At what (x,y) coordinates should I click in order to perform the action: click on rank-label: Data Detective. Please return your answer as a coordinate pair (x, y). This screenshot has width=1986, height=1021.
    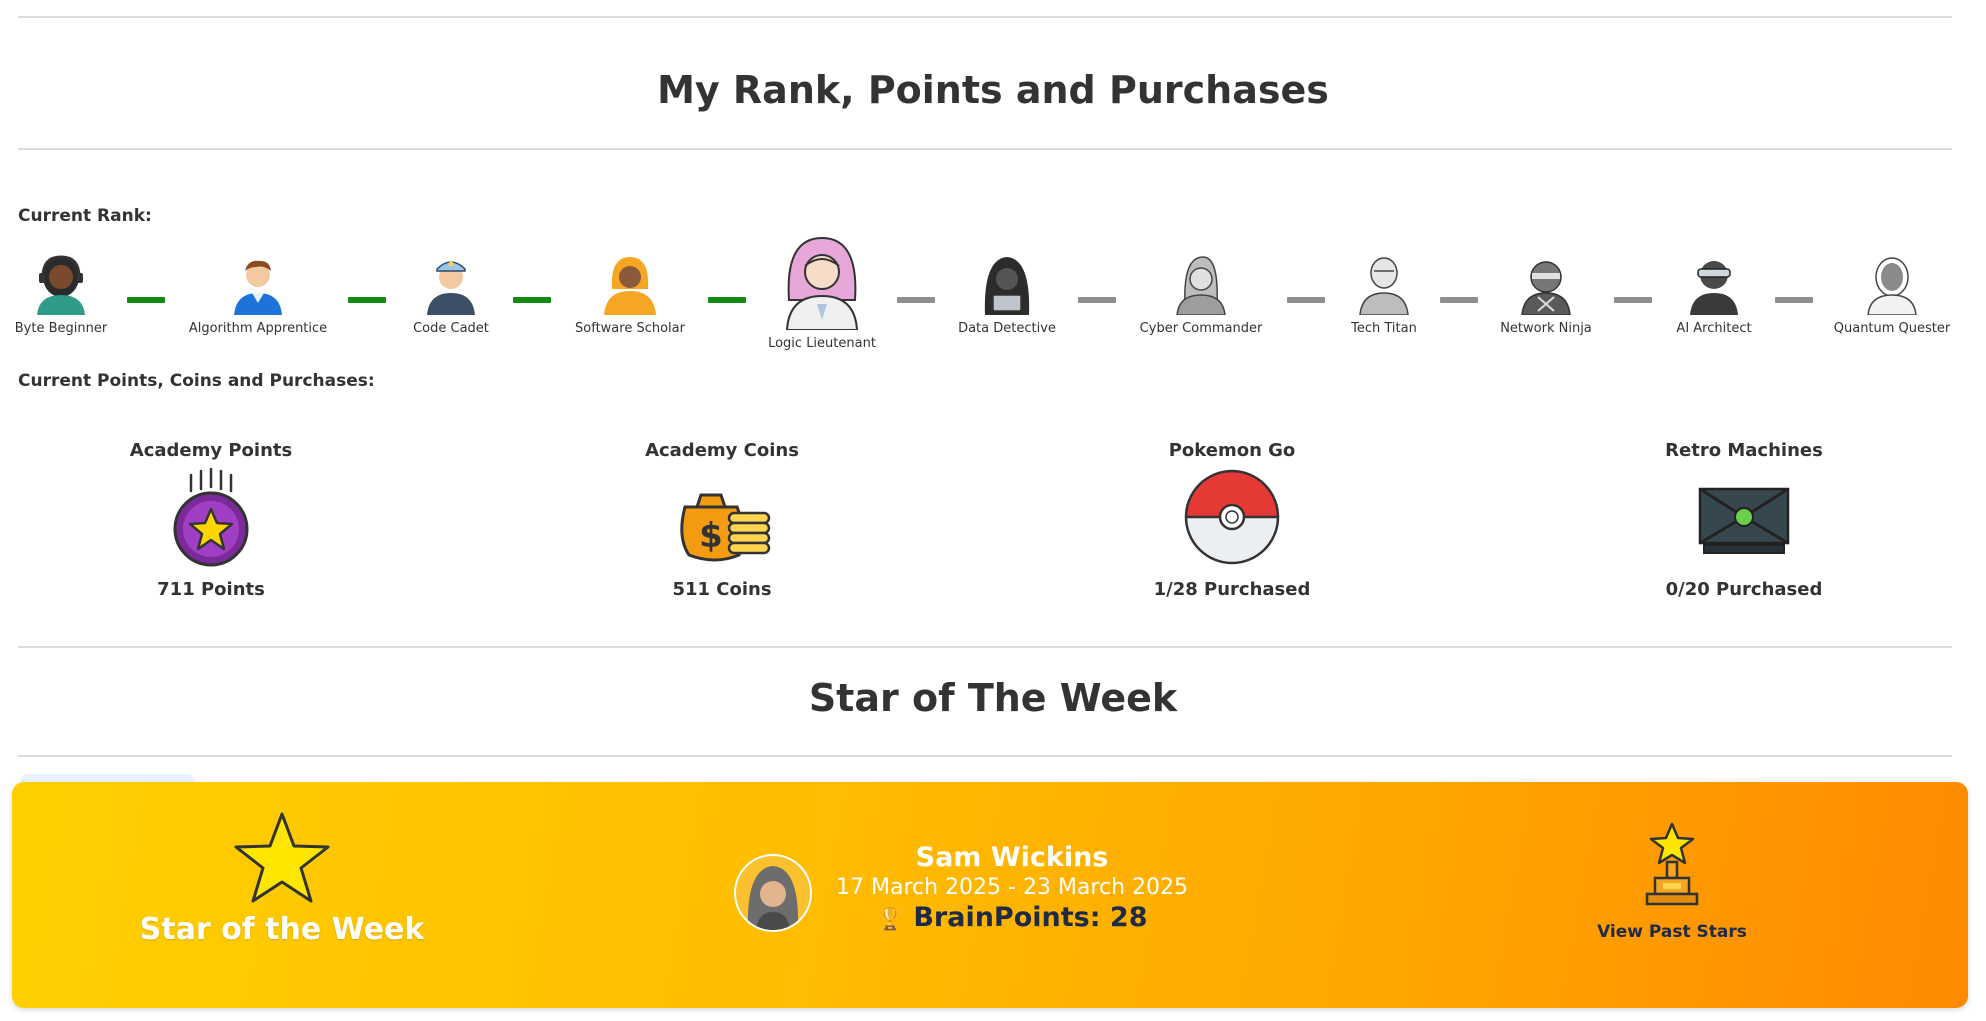
    Looking at the image, I should click on (1007, 328).